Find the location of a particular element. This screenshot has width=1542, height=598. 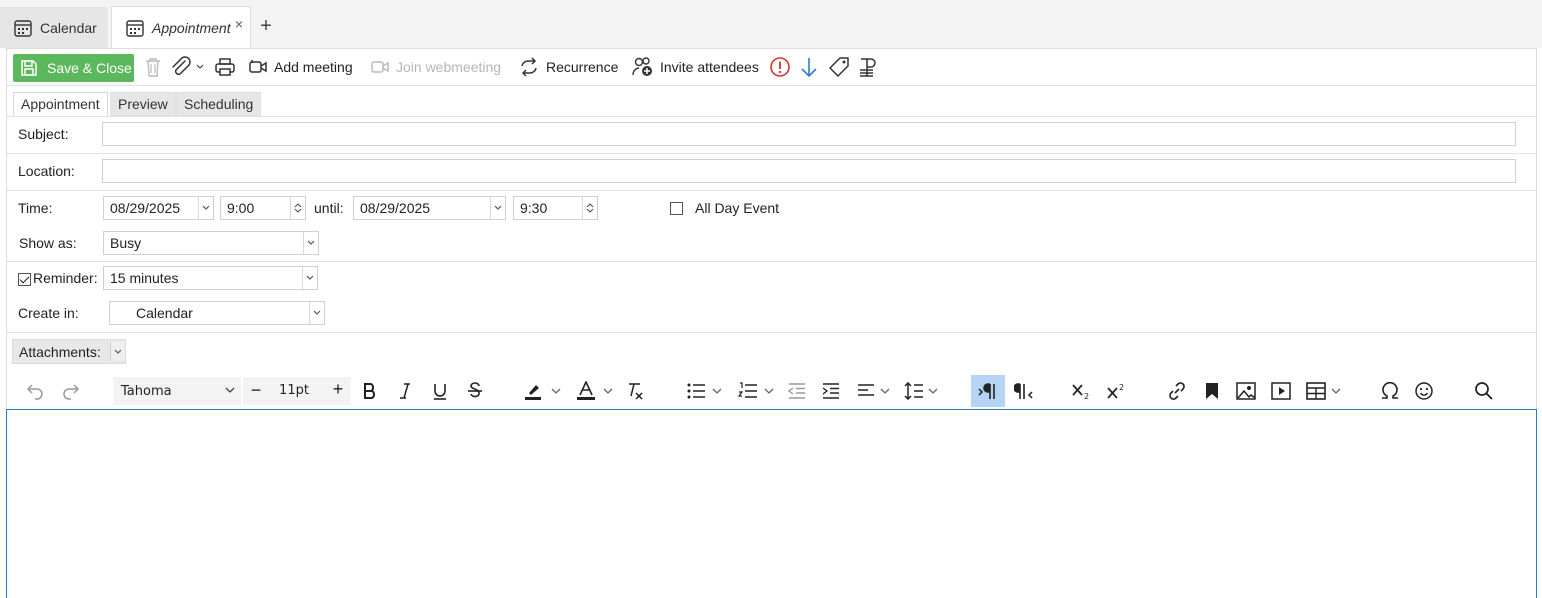

categorize-button is located at coordinates (839, 67).